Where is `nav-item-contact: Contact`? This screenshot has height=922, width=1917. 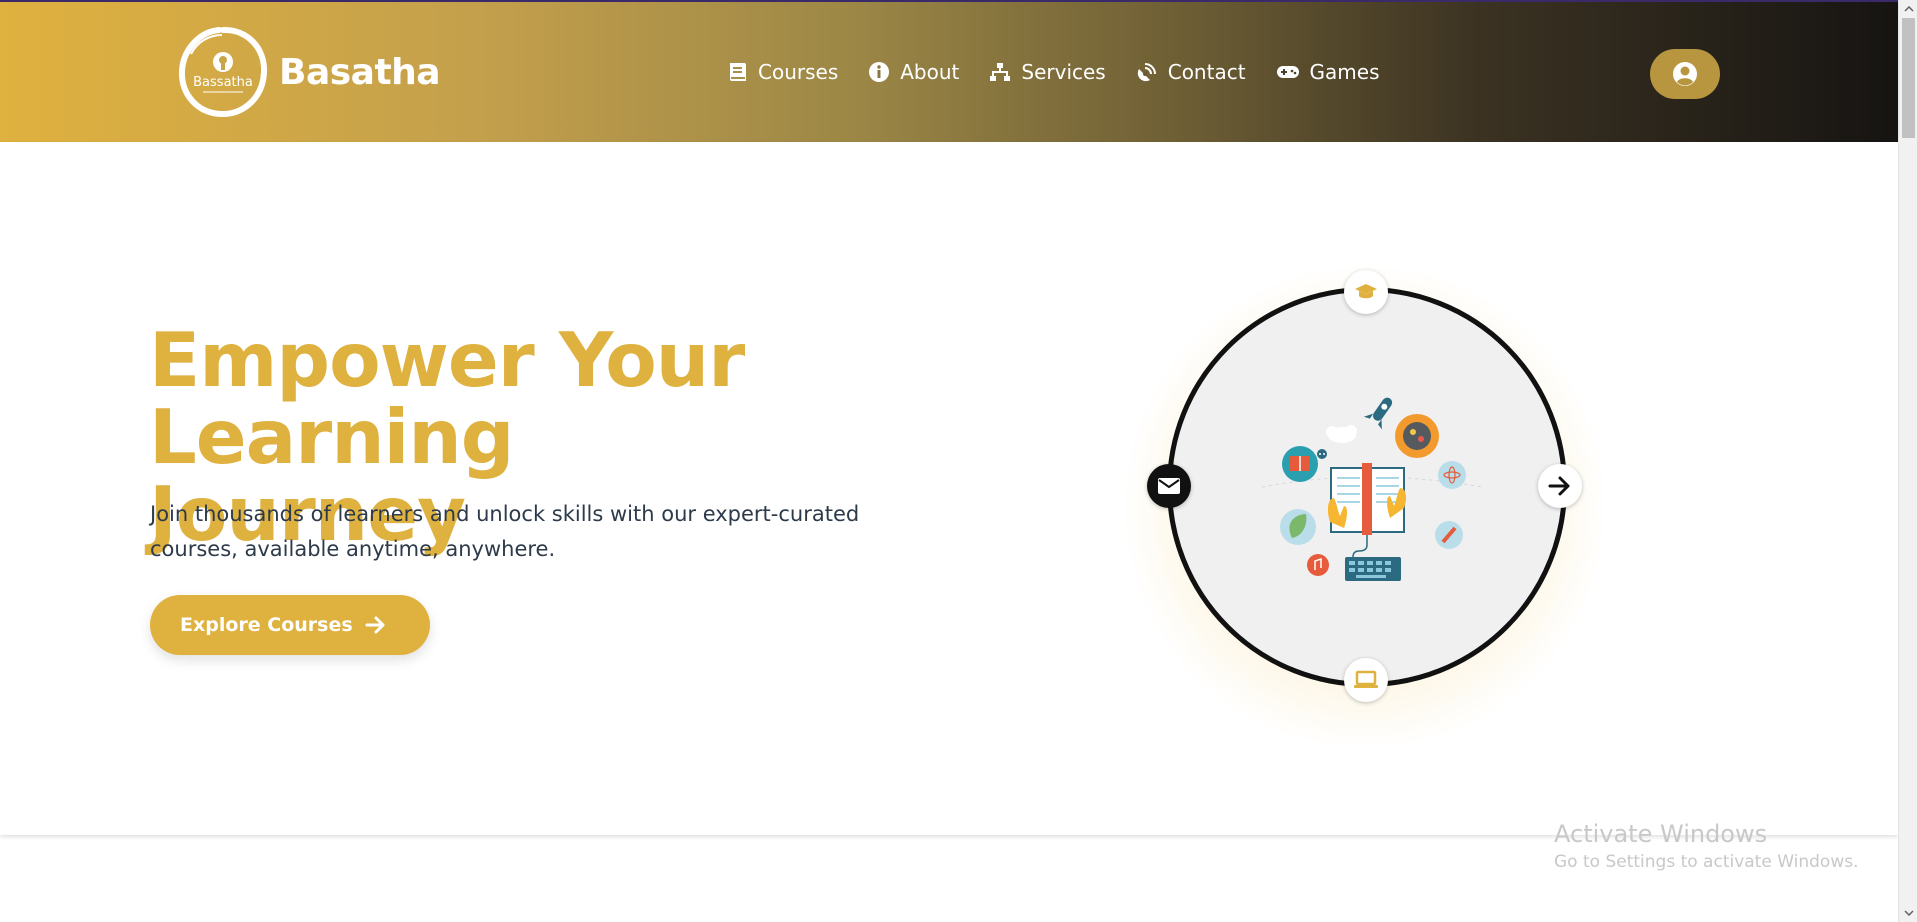 nav-item-contact: Contact is located at coordinates (1191, 72).